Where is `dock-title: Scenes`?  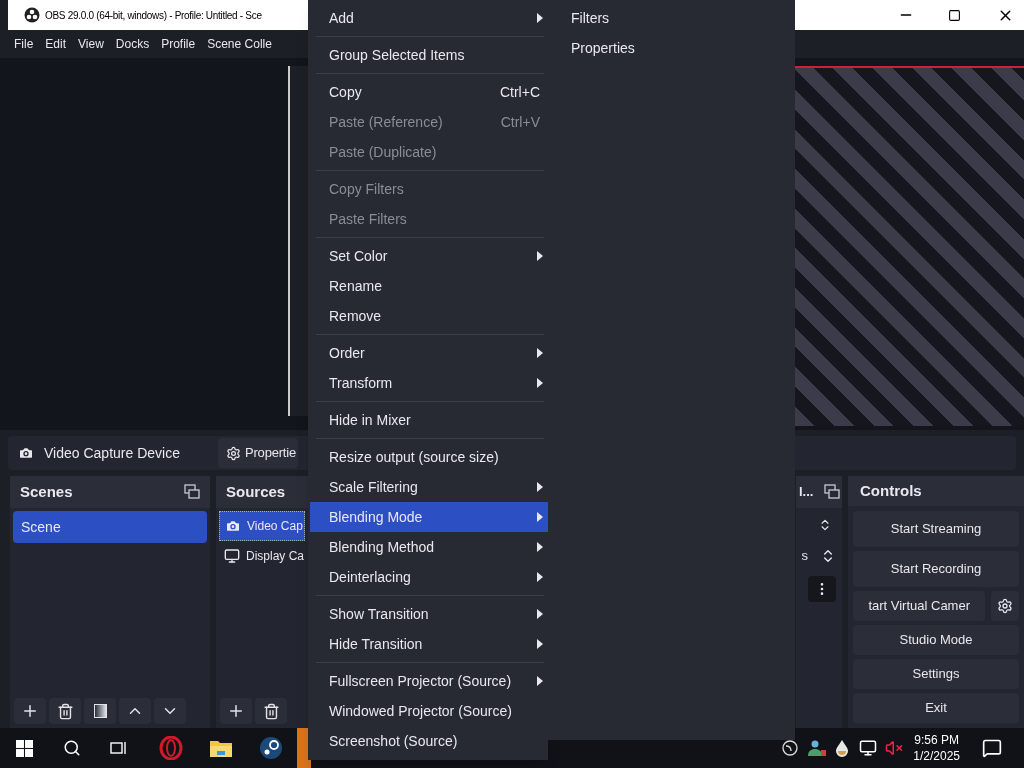 dock-title: Scenes is located at coordinates (46, 491).